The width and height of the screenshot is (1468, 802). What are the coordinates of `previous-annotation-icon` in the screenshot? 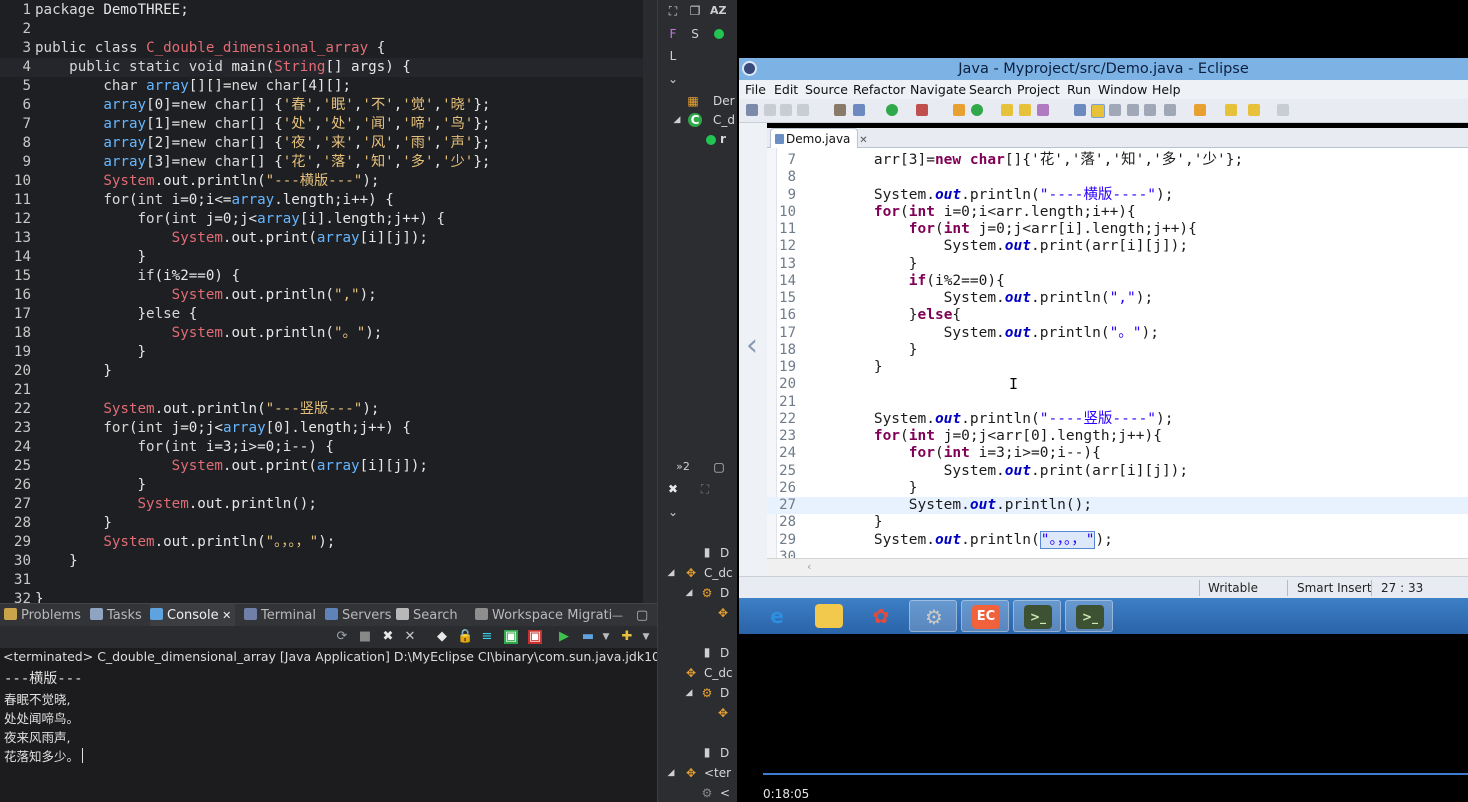 It's located at (1200, 110).